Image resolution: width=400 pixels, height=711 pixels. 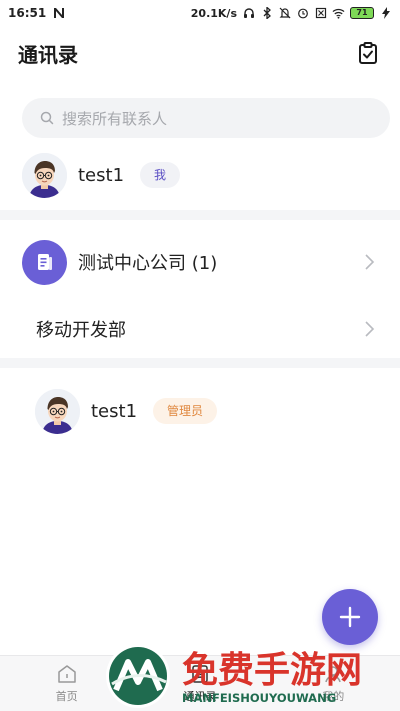 What do you see at coordinates (302, 13) in the screenshot?
I see `alarm-icon` at bounding box center [302, 13].